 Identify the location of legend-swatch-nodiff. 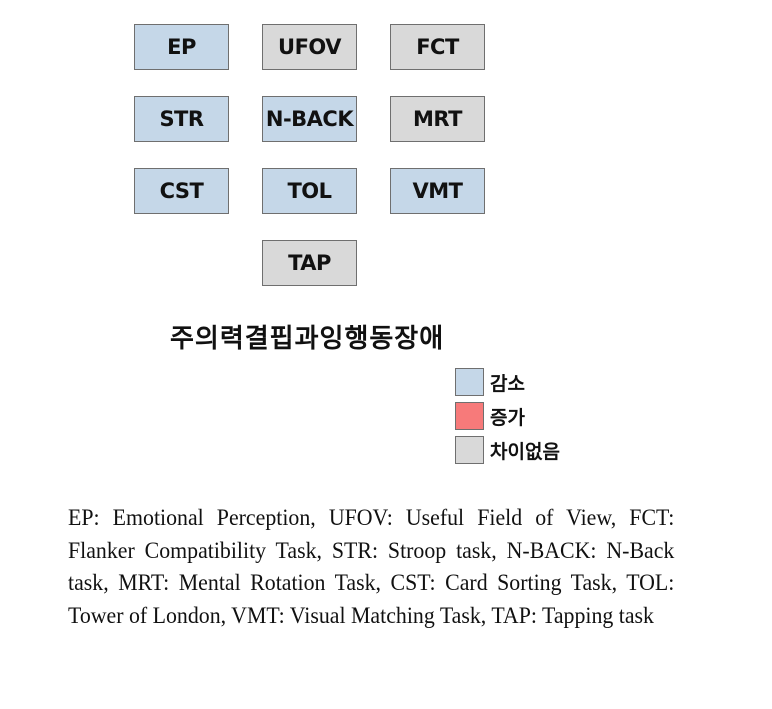
(469, 450).